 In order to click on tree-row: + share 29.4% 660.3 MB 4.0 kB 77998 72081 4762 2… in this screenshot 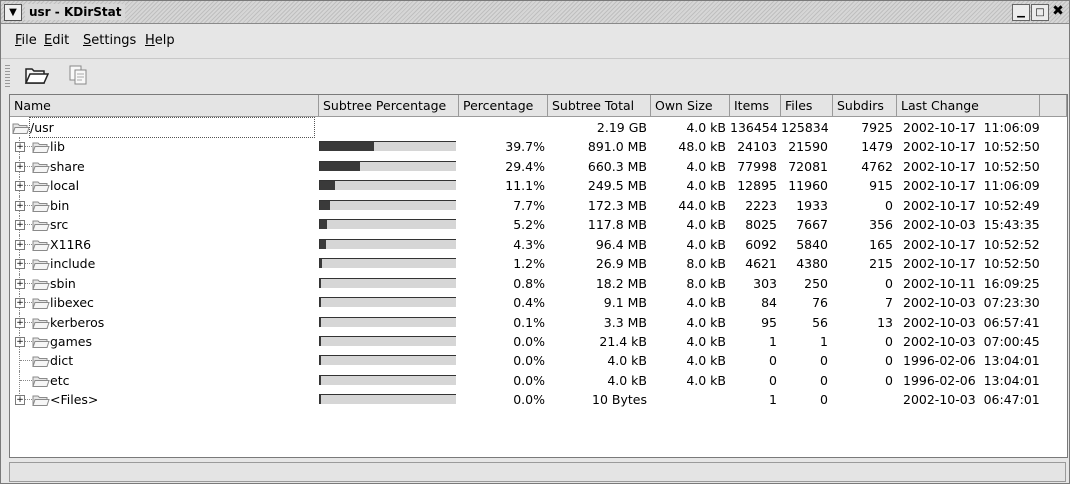, I will do `click(537, 166)`.